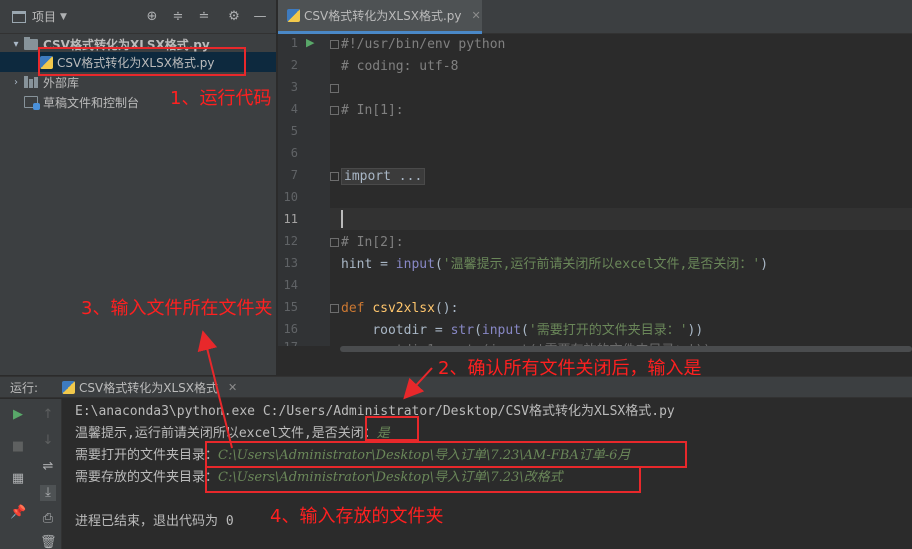  Describe the element at coordinates (48, 467) in the screenshot. I see `soft-wrap-icon: ⇌` at that location.